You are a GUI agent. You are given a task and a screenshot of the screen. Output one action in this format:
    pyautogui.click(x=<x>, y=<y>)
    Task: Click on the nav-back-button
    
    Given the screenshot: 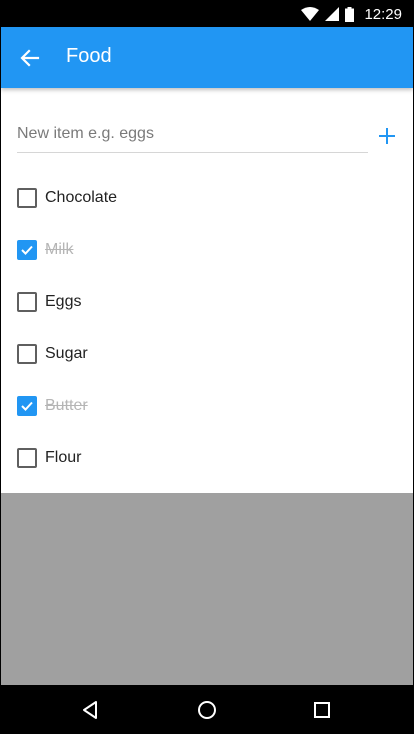 What is the action you would take?
    pyautogui.click(x=91, y=710)
    